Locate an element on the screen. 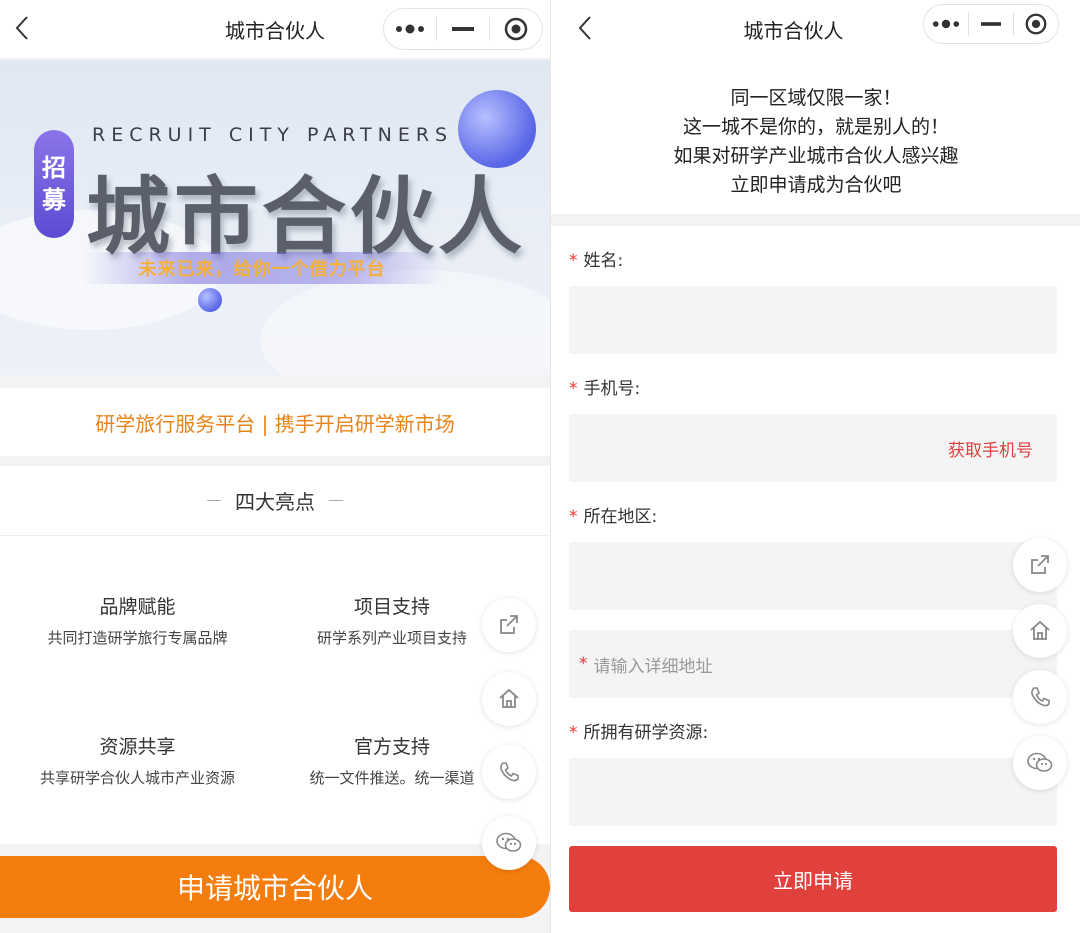  address-placeholder: 请输入详细地址 is located at coordinates (653, 666).